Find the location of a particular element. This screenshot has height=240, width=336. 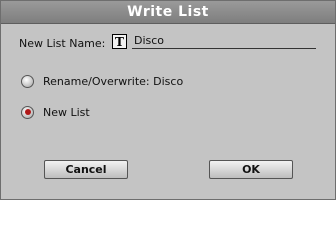

new-list-name-label: New List Name: is located at coordinates (62, 43).